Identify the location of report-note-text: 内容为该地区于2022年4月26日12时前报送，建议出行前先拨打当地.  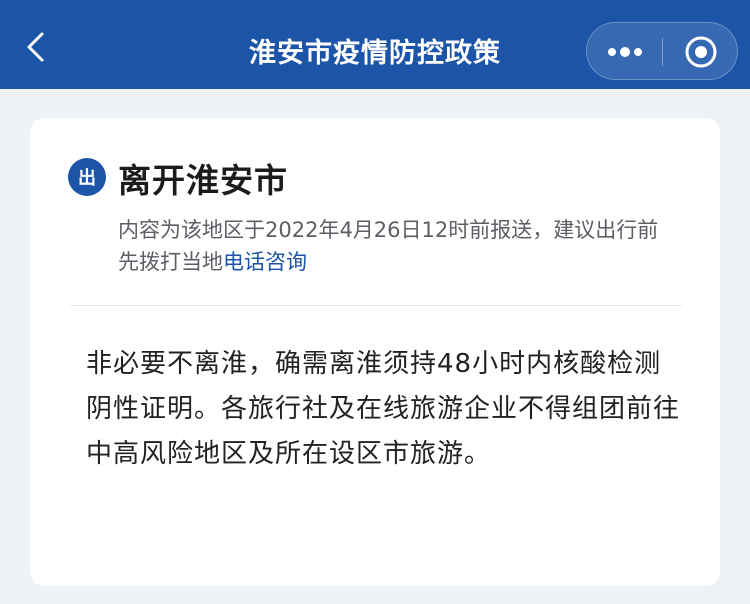
(388, 246).